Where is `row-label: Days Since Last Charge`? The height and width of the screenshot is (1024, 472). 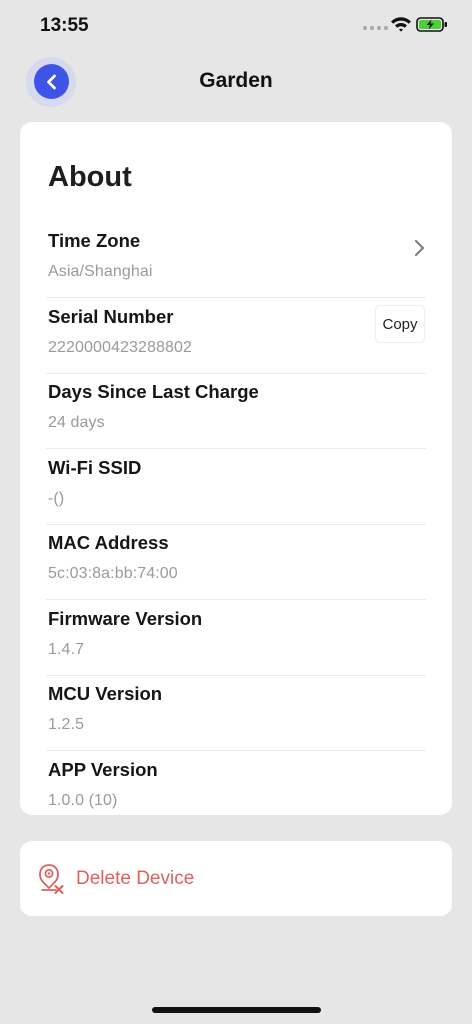 row-label: Days Since Last Charge is located at coordinates (153, 391).